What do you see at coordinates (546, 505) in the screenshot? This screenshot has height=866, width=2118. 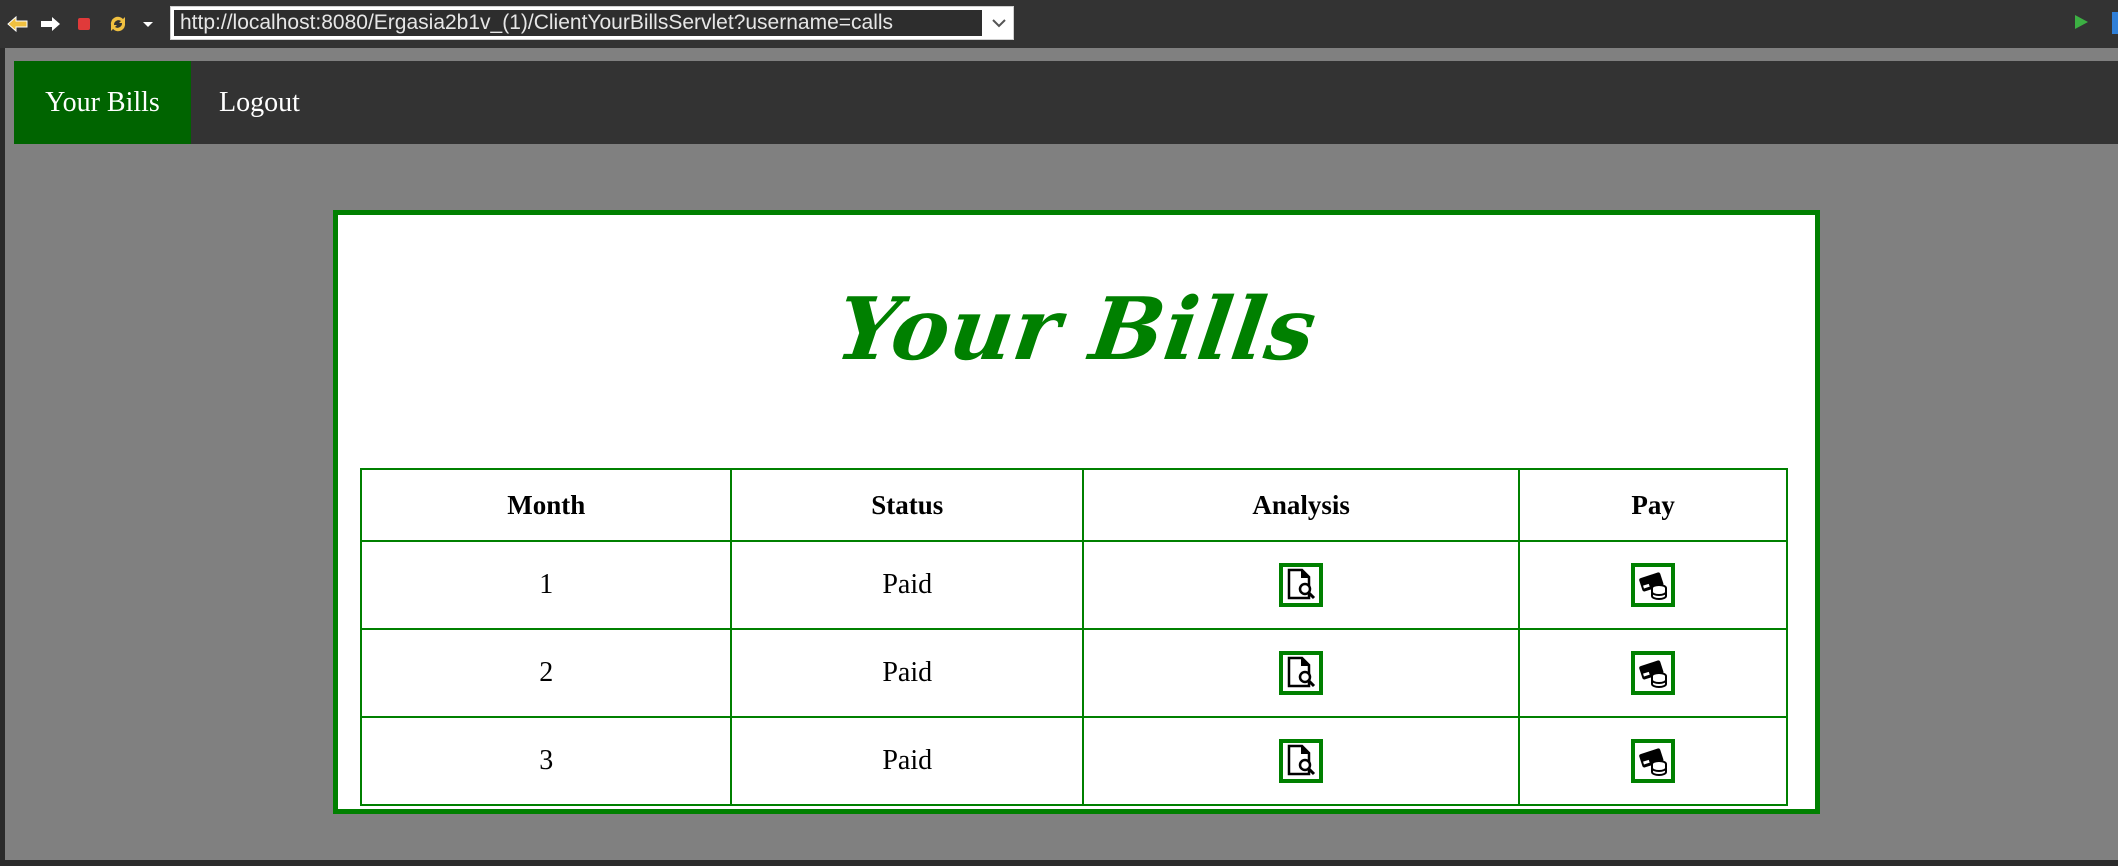 I see `header-month: Month` at bounding box center [546, 505].